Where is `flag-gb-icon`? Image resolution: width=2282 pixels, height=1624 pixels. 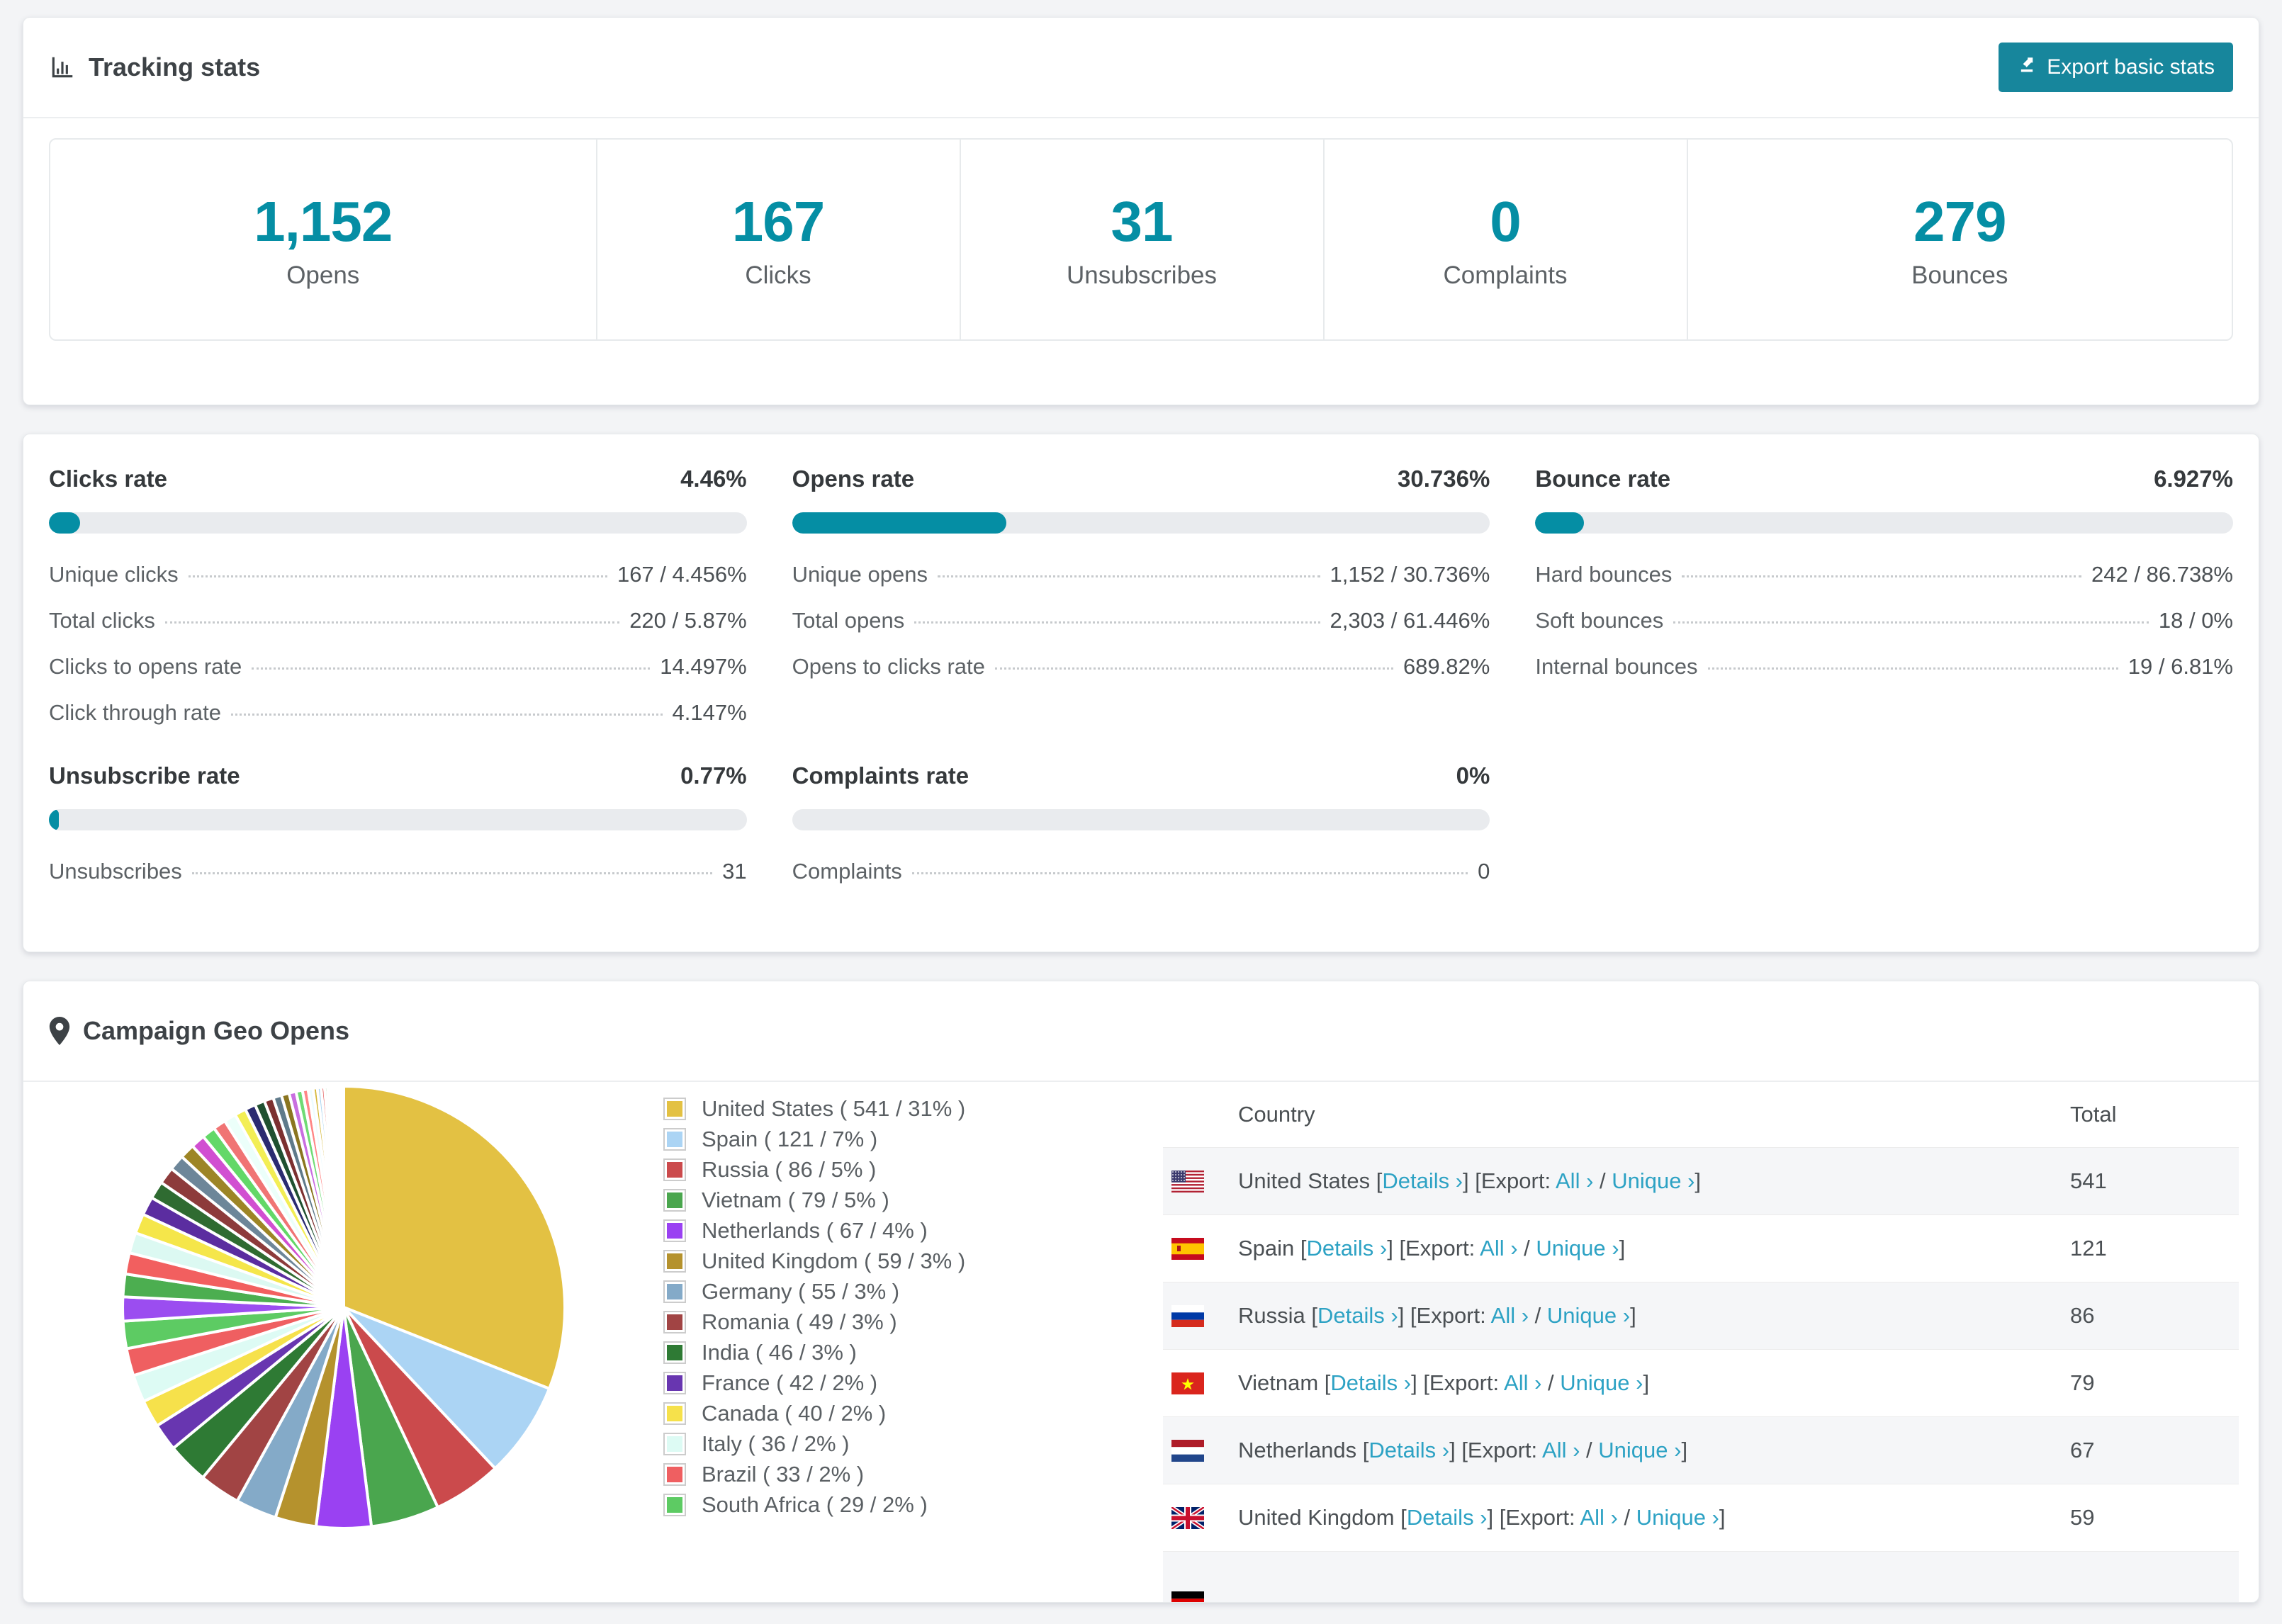 flag-gb-icon is located at coordinates (1187, 1518).